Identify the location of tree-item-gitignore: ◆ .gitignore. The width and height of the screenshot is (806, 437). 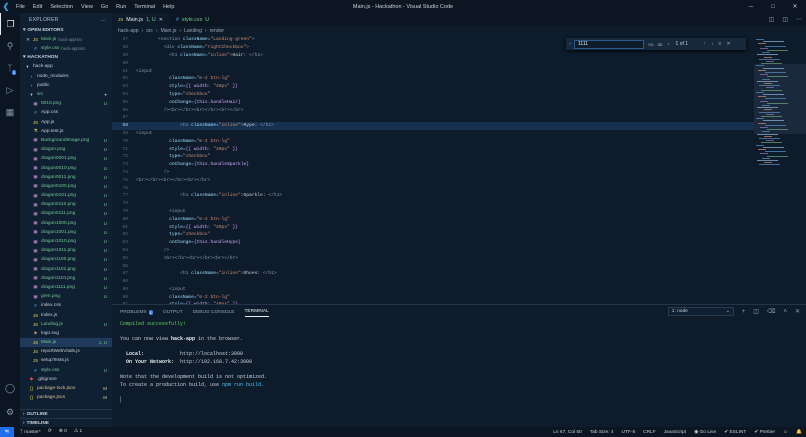
(66, 379).